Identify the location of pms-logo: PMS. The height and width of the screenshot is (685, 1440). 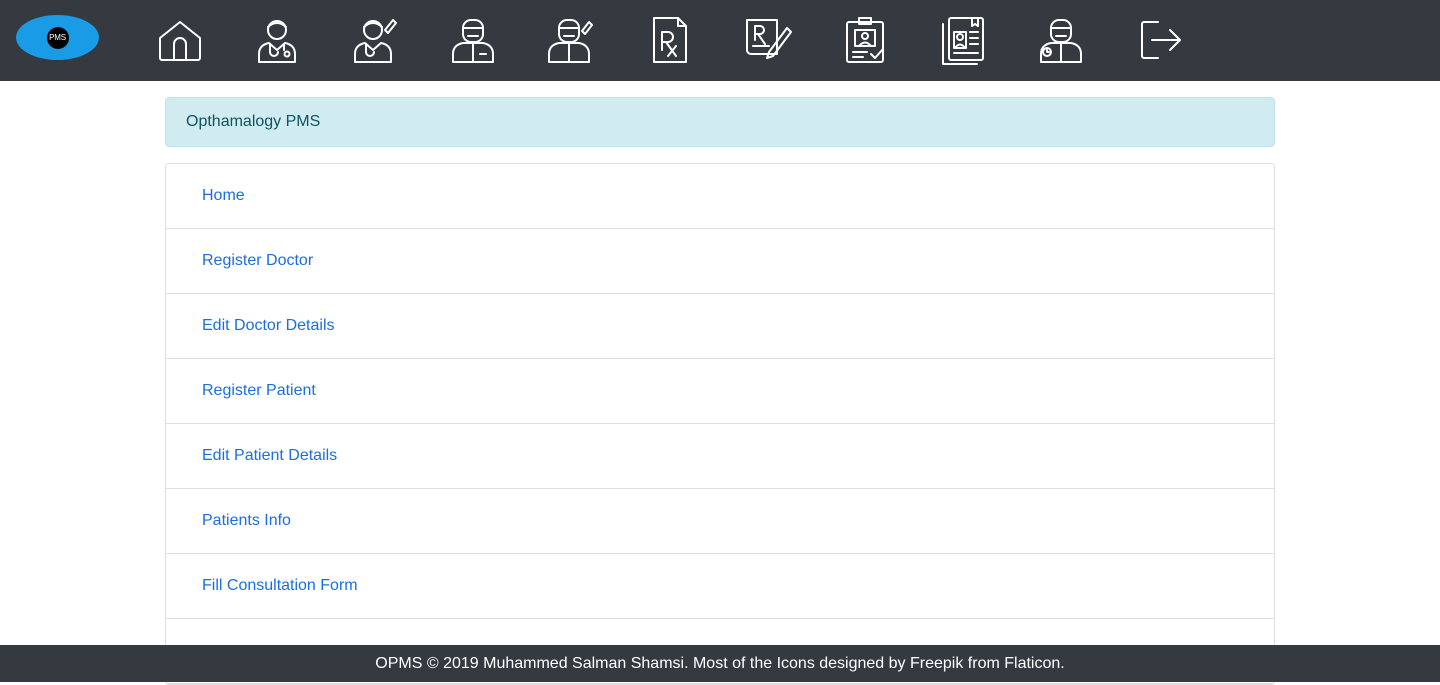
(57, 37).